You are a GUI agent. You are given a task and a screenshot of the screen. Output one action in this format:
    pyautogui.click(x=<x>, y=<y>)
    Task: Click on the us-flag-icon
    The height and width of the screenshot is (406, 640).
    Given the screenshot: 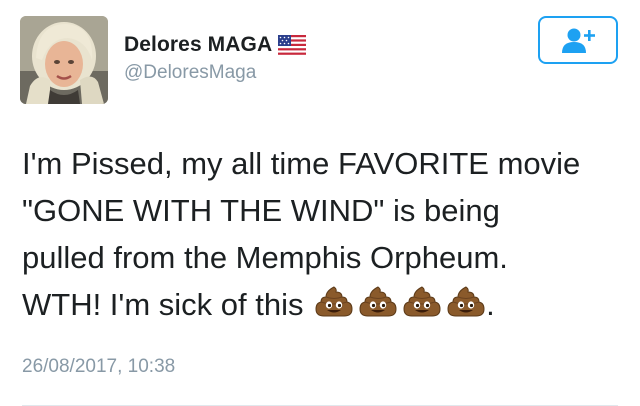 What is the action you would take?
    pyautogui.click(x=292, y=45)
    